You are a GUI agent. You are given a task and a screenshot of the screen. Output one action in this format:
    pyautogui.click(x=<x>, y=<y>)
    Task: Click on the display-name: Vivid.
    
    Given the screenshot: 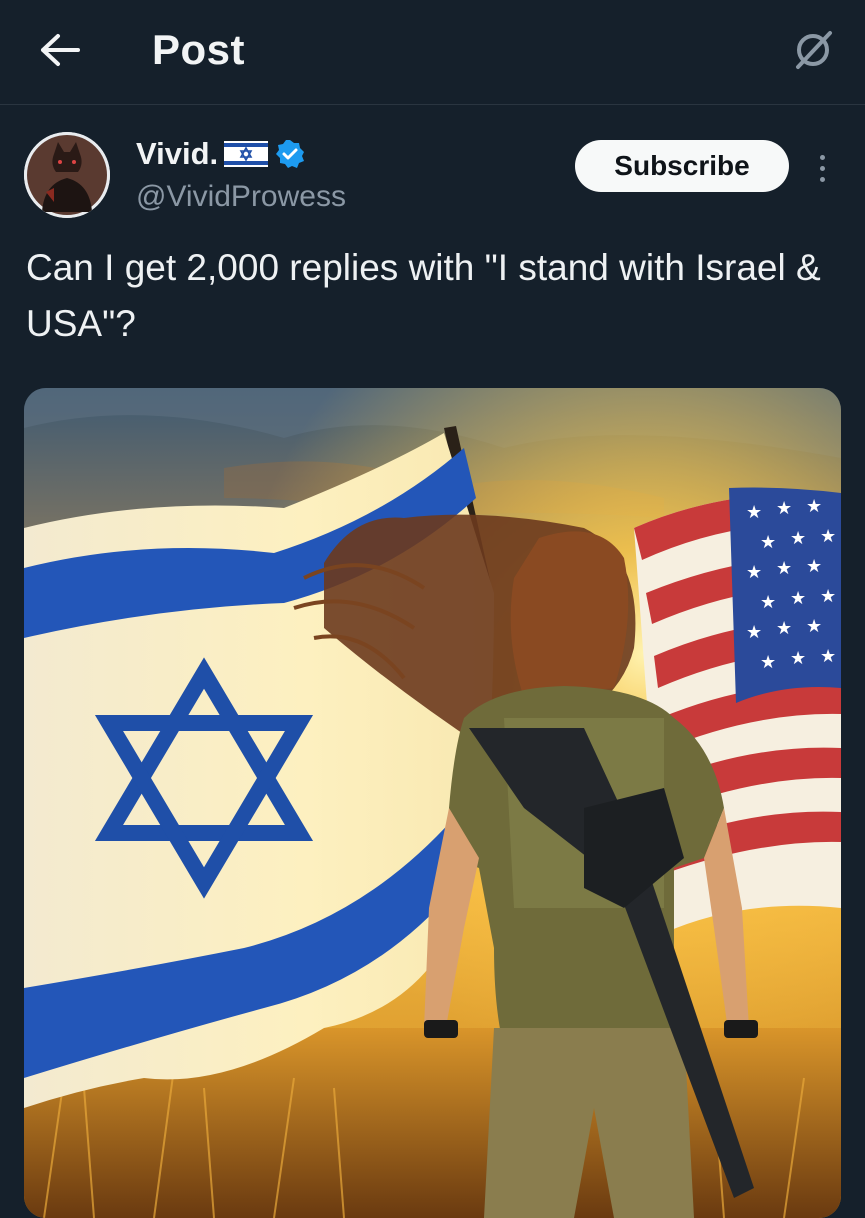 What is the action you would take?
    pyautogui.click(x=177, y=154)
    